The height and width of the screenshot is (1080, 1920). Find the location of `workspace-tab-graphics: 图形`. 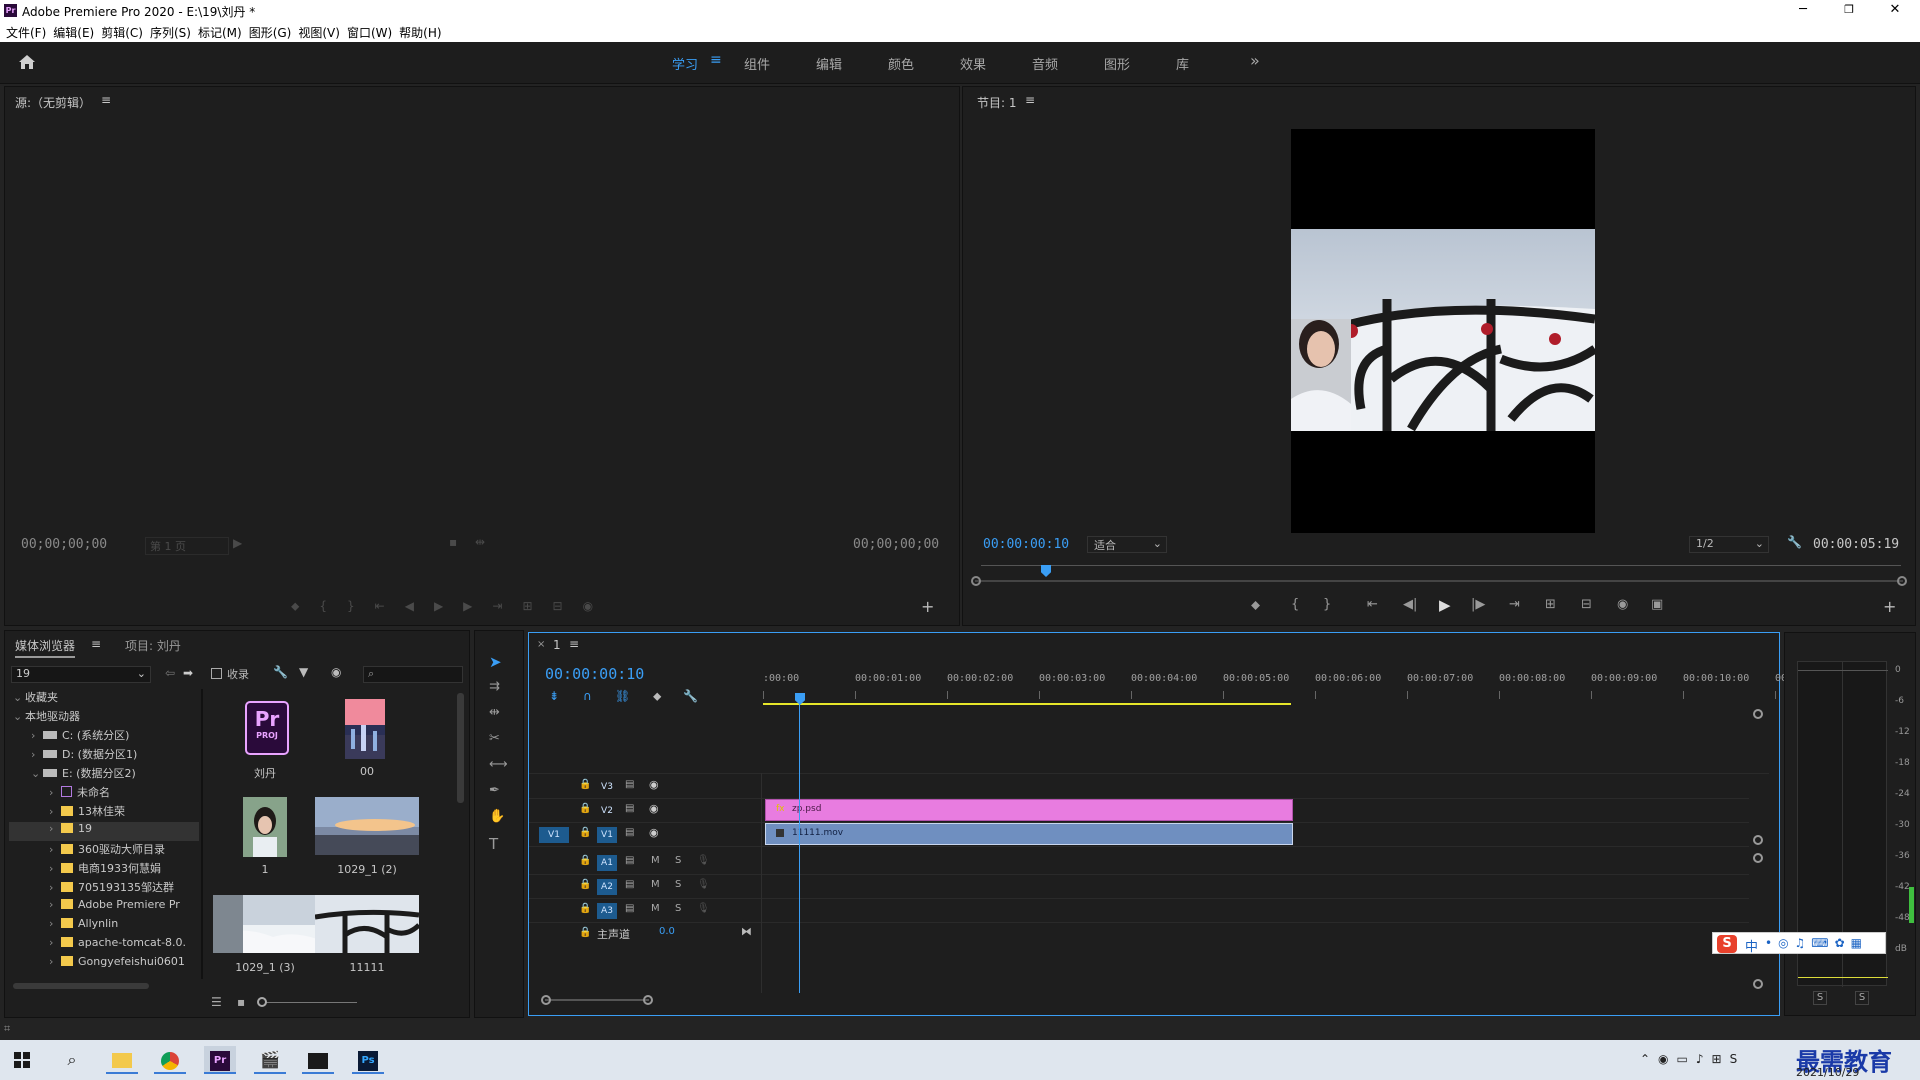

workspace-tab-graphics: 图形 is located at coordinates (1117, 63).